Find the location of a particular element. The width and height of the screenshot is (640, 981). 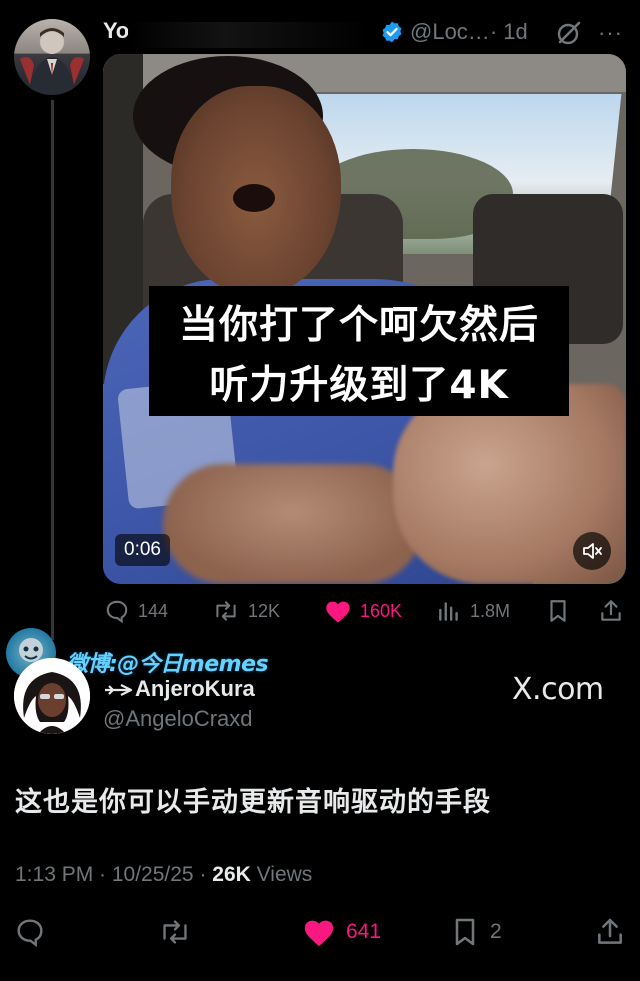

share-button is located at coordinates (611, 611).